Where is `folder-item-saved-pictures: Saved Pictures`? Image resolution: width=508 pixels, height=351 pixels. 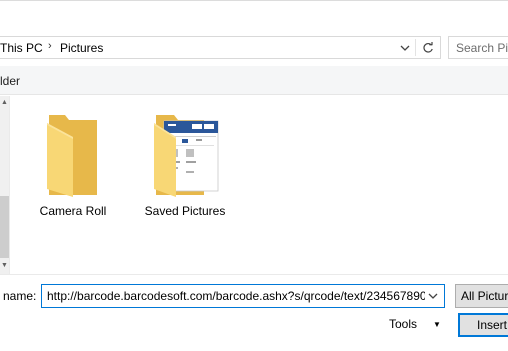 folder-item-saved-pictures: Saved Pictures is located at coordinates (185, 159).